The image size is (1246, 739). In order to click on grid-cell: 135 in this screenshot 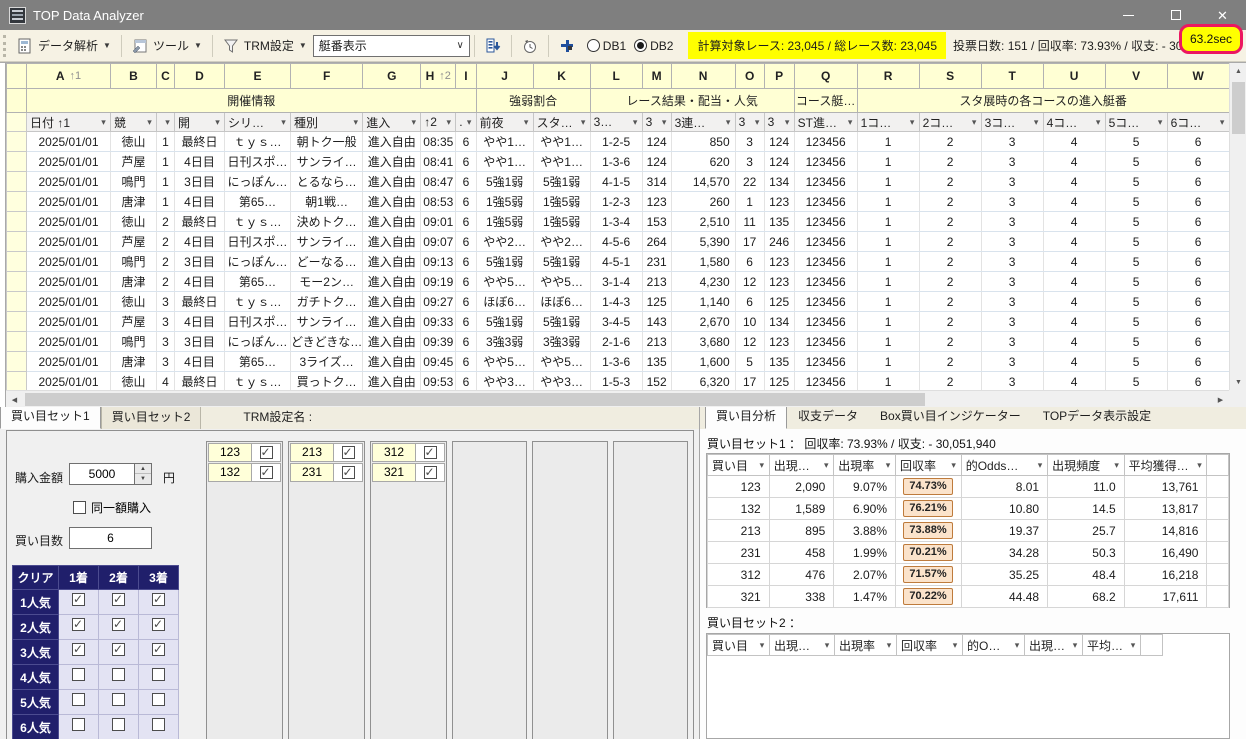, I will do `click(657, 361)`.